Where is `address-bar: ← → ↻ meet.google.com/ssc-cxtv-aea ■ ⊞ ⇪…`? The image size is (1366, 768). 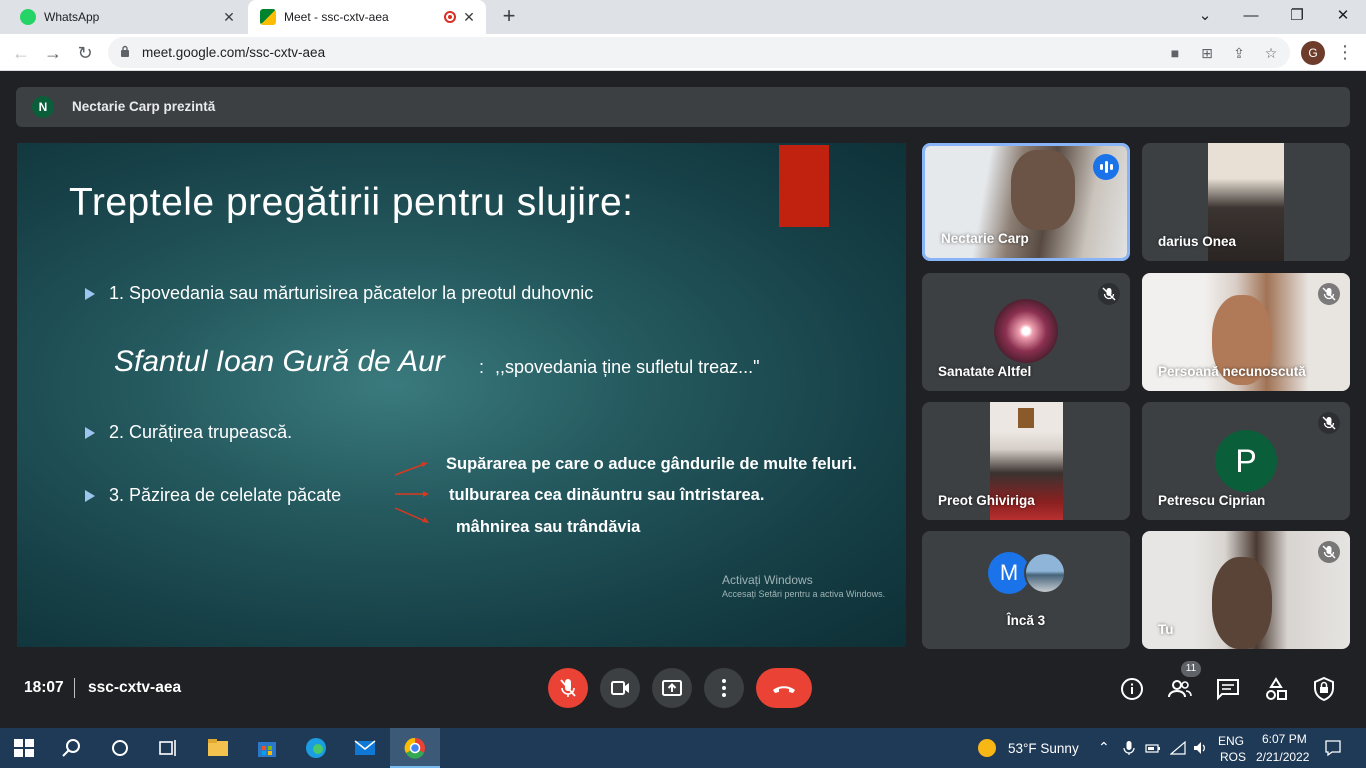
address-bar: ← → ↻ meet.google.com/ssc-cxtv-aea ■ ⊞ ⇪… is located at coordinates (683, 52).